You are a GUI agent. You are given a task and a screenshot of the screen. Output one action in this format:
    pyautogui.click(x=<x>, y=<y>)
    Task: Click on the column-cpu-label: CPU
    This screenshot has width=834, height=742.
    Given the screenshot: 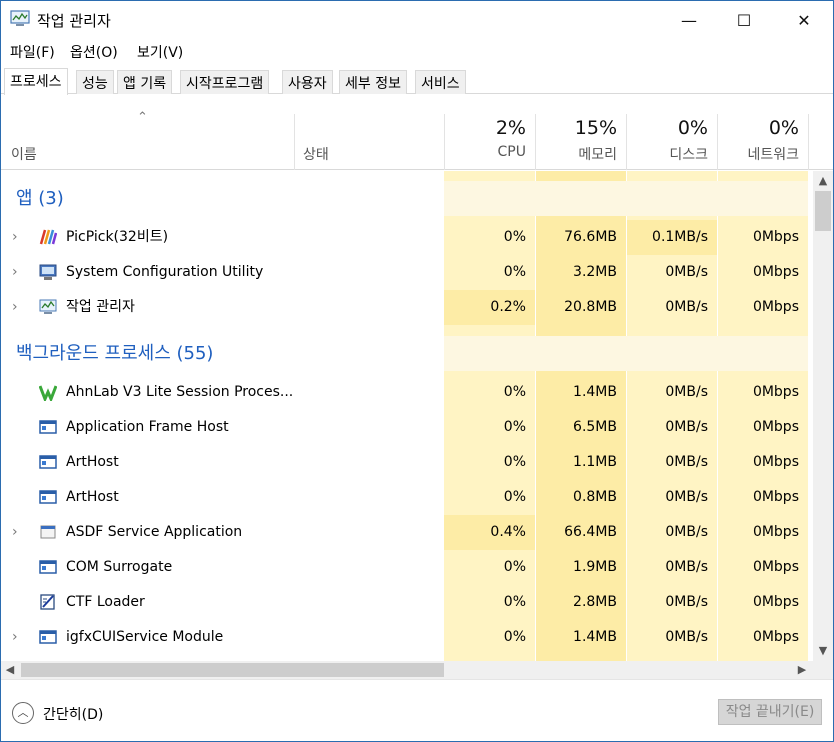 What is the action you would take?
    pyautogui.click(x=511, y=152)
    